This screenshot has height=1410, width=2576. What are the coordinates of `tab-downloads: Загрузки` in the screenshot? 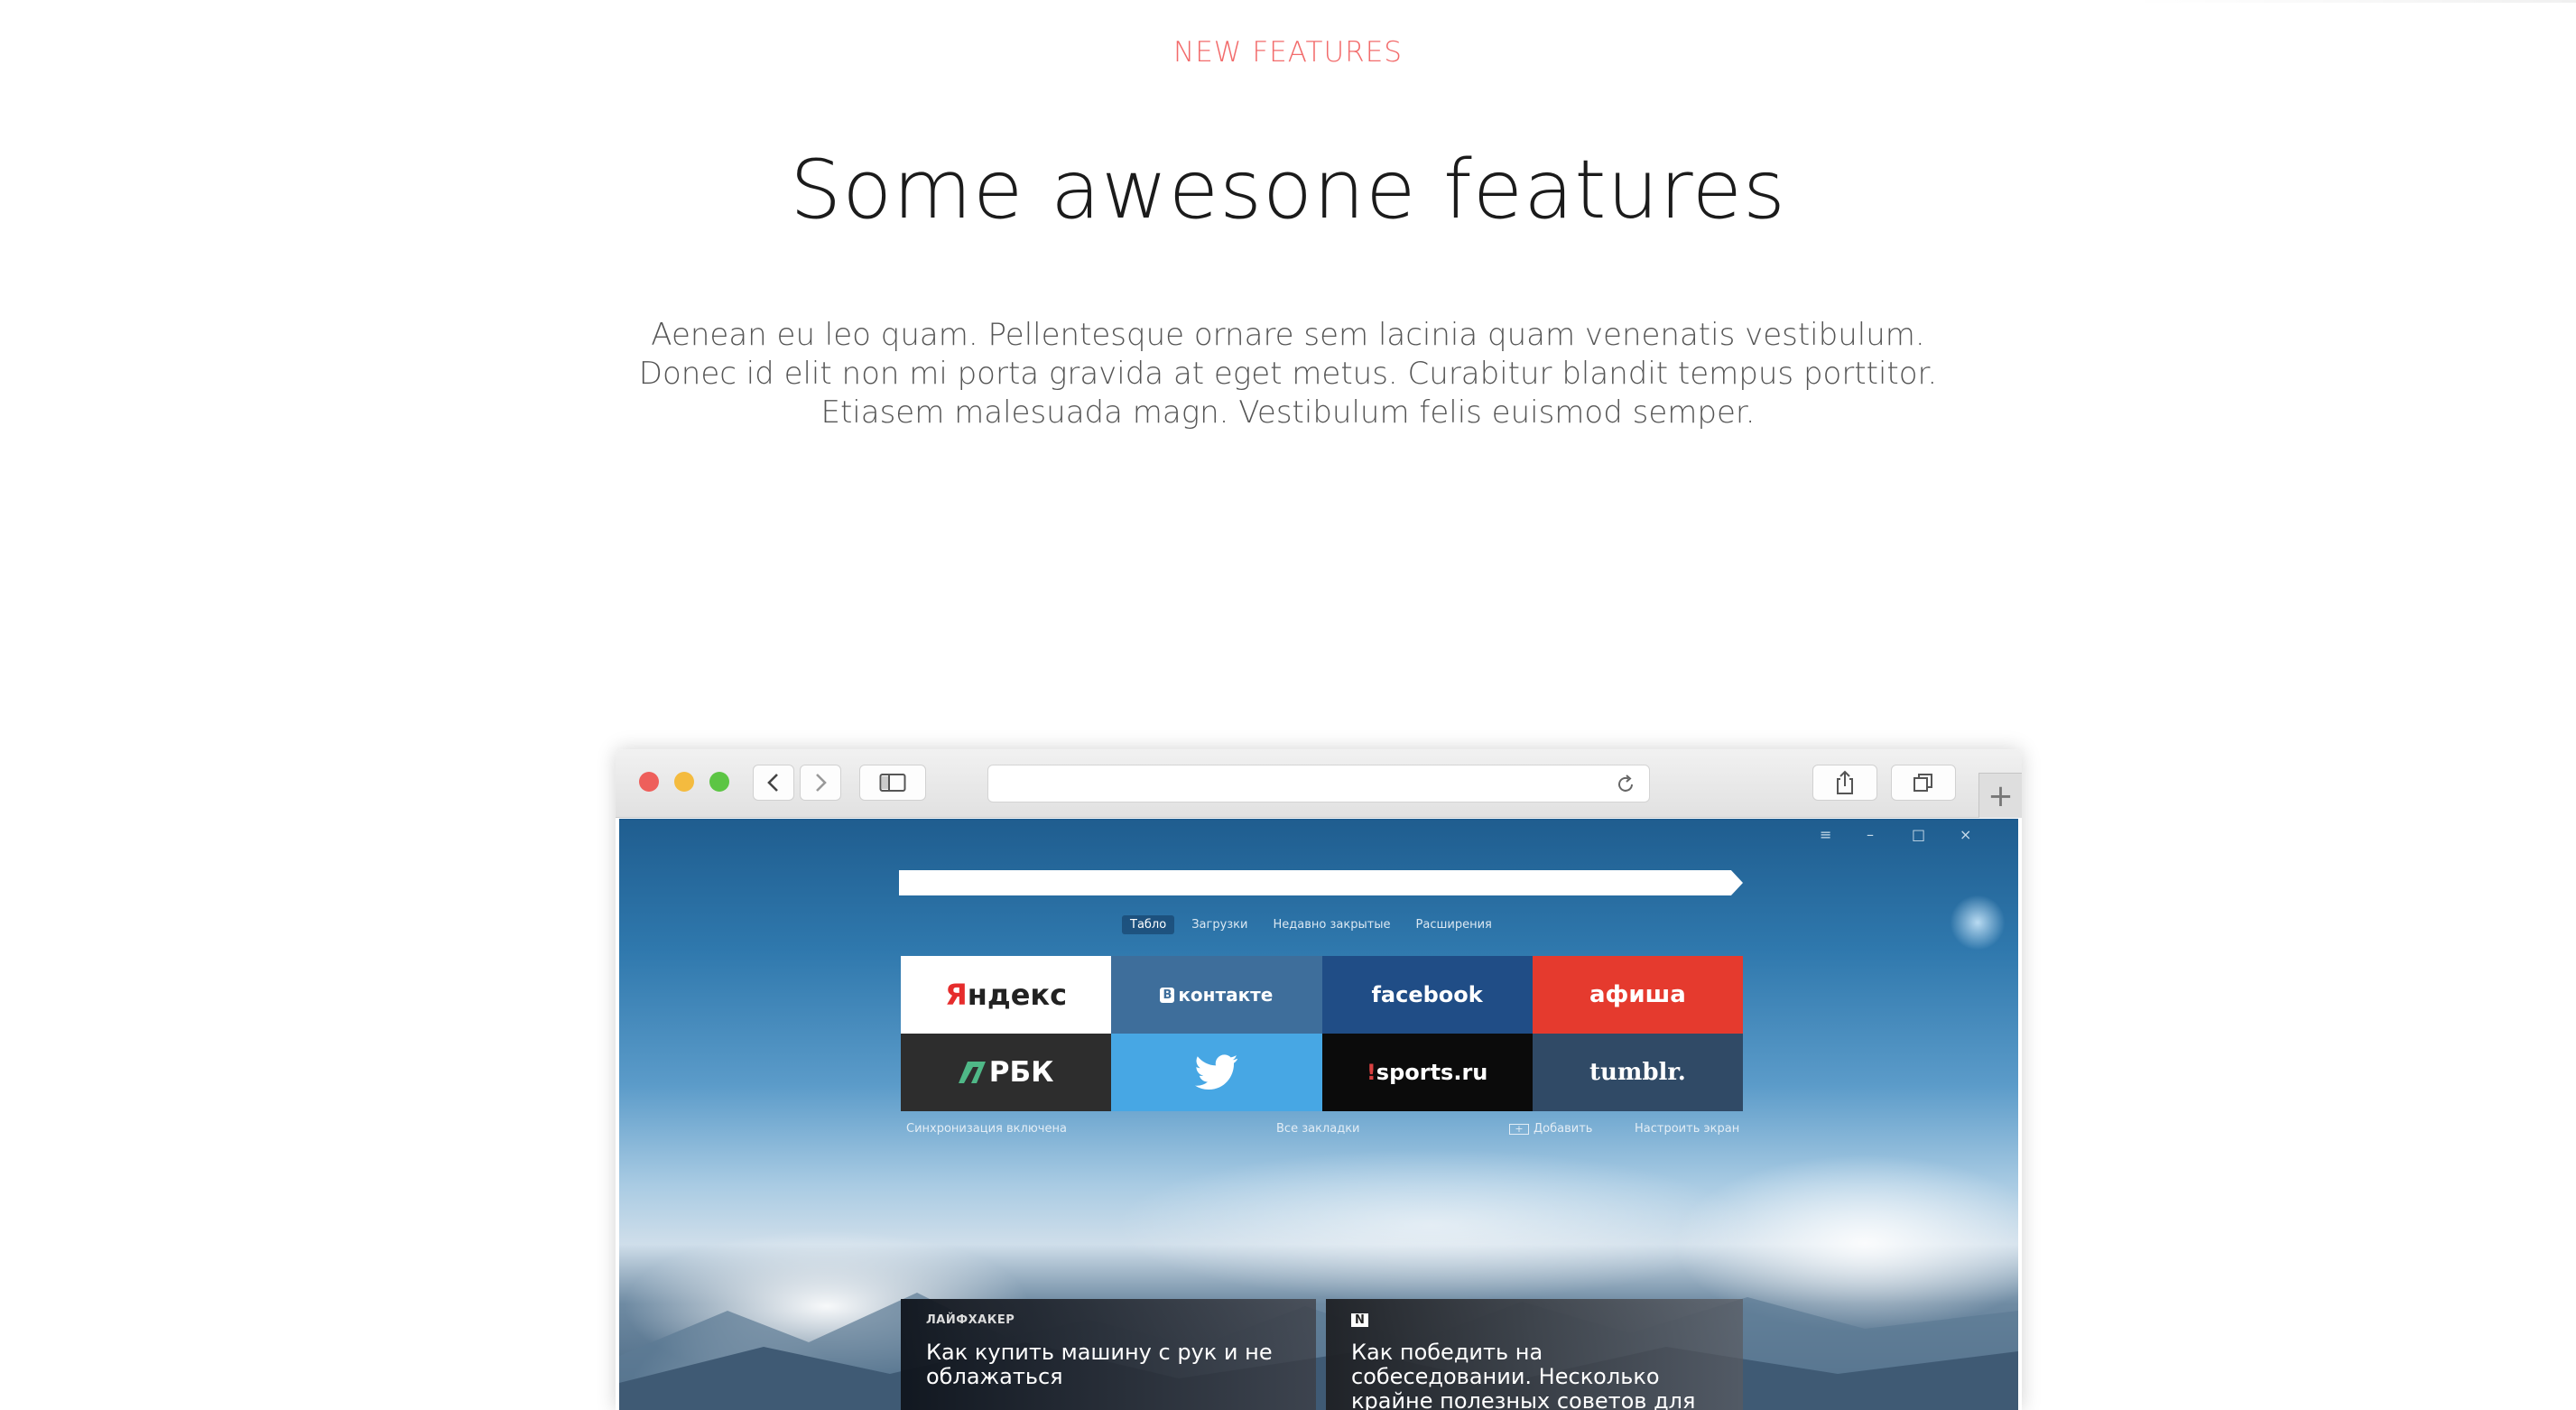 It's located at (1219, 925).